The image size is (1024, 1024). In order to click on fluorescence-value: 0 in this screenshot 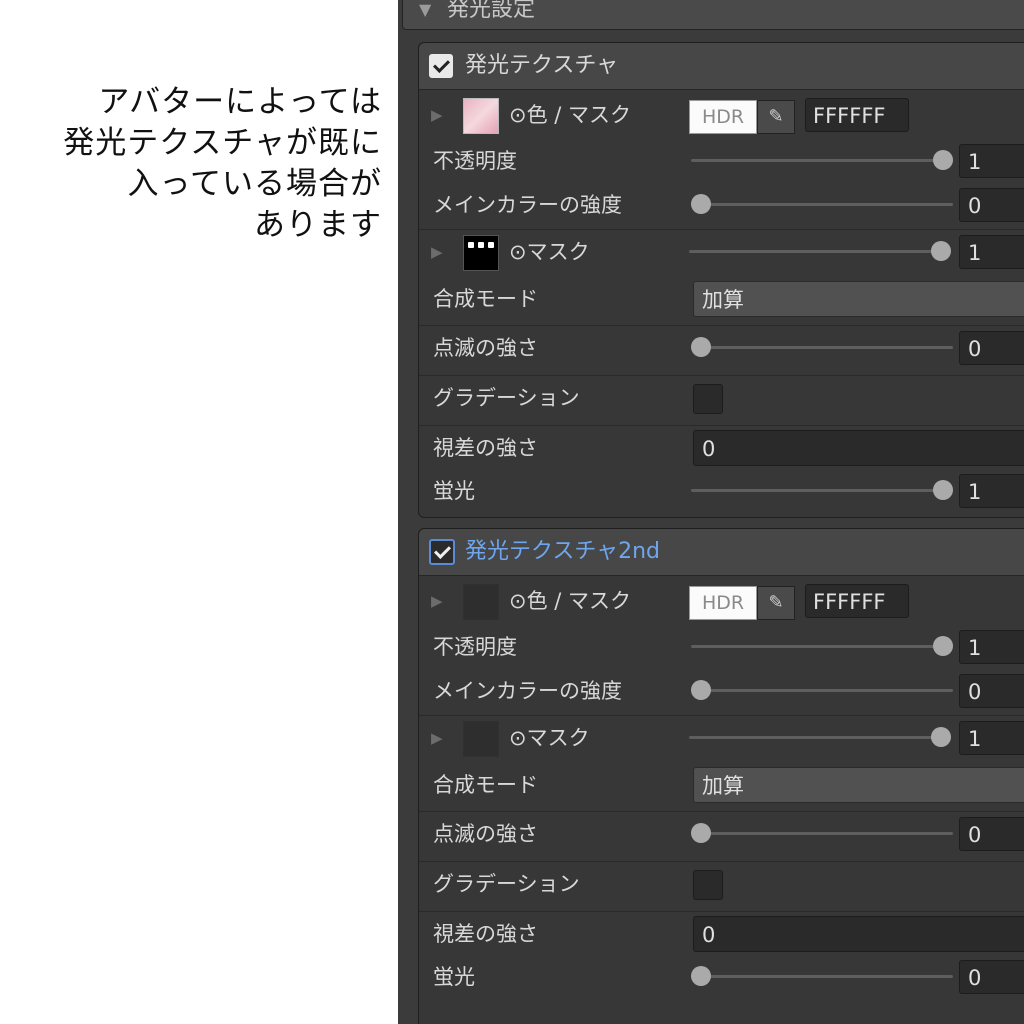, I will do `click(991, 977)`.